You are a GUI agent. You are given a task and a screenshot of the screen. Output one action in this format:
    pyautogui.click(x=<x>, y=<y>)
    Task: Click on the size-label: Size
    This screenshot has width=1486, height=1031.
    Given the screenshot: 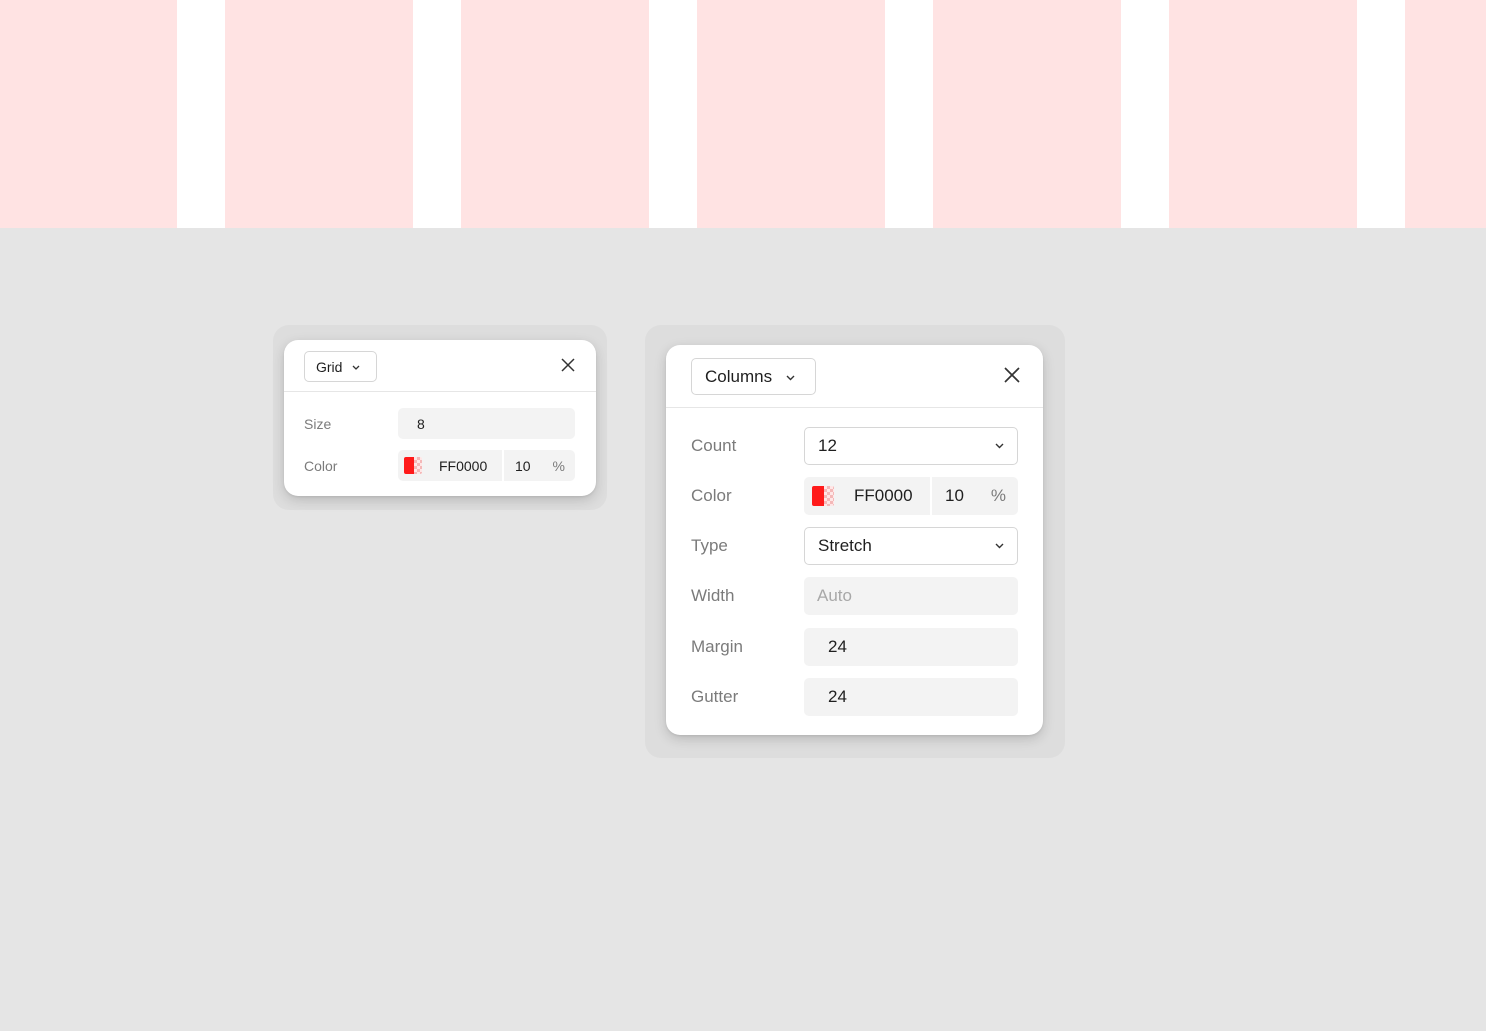 What is the action you would take?
    pyautogui.click(x=318, y=424)
    